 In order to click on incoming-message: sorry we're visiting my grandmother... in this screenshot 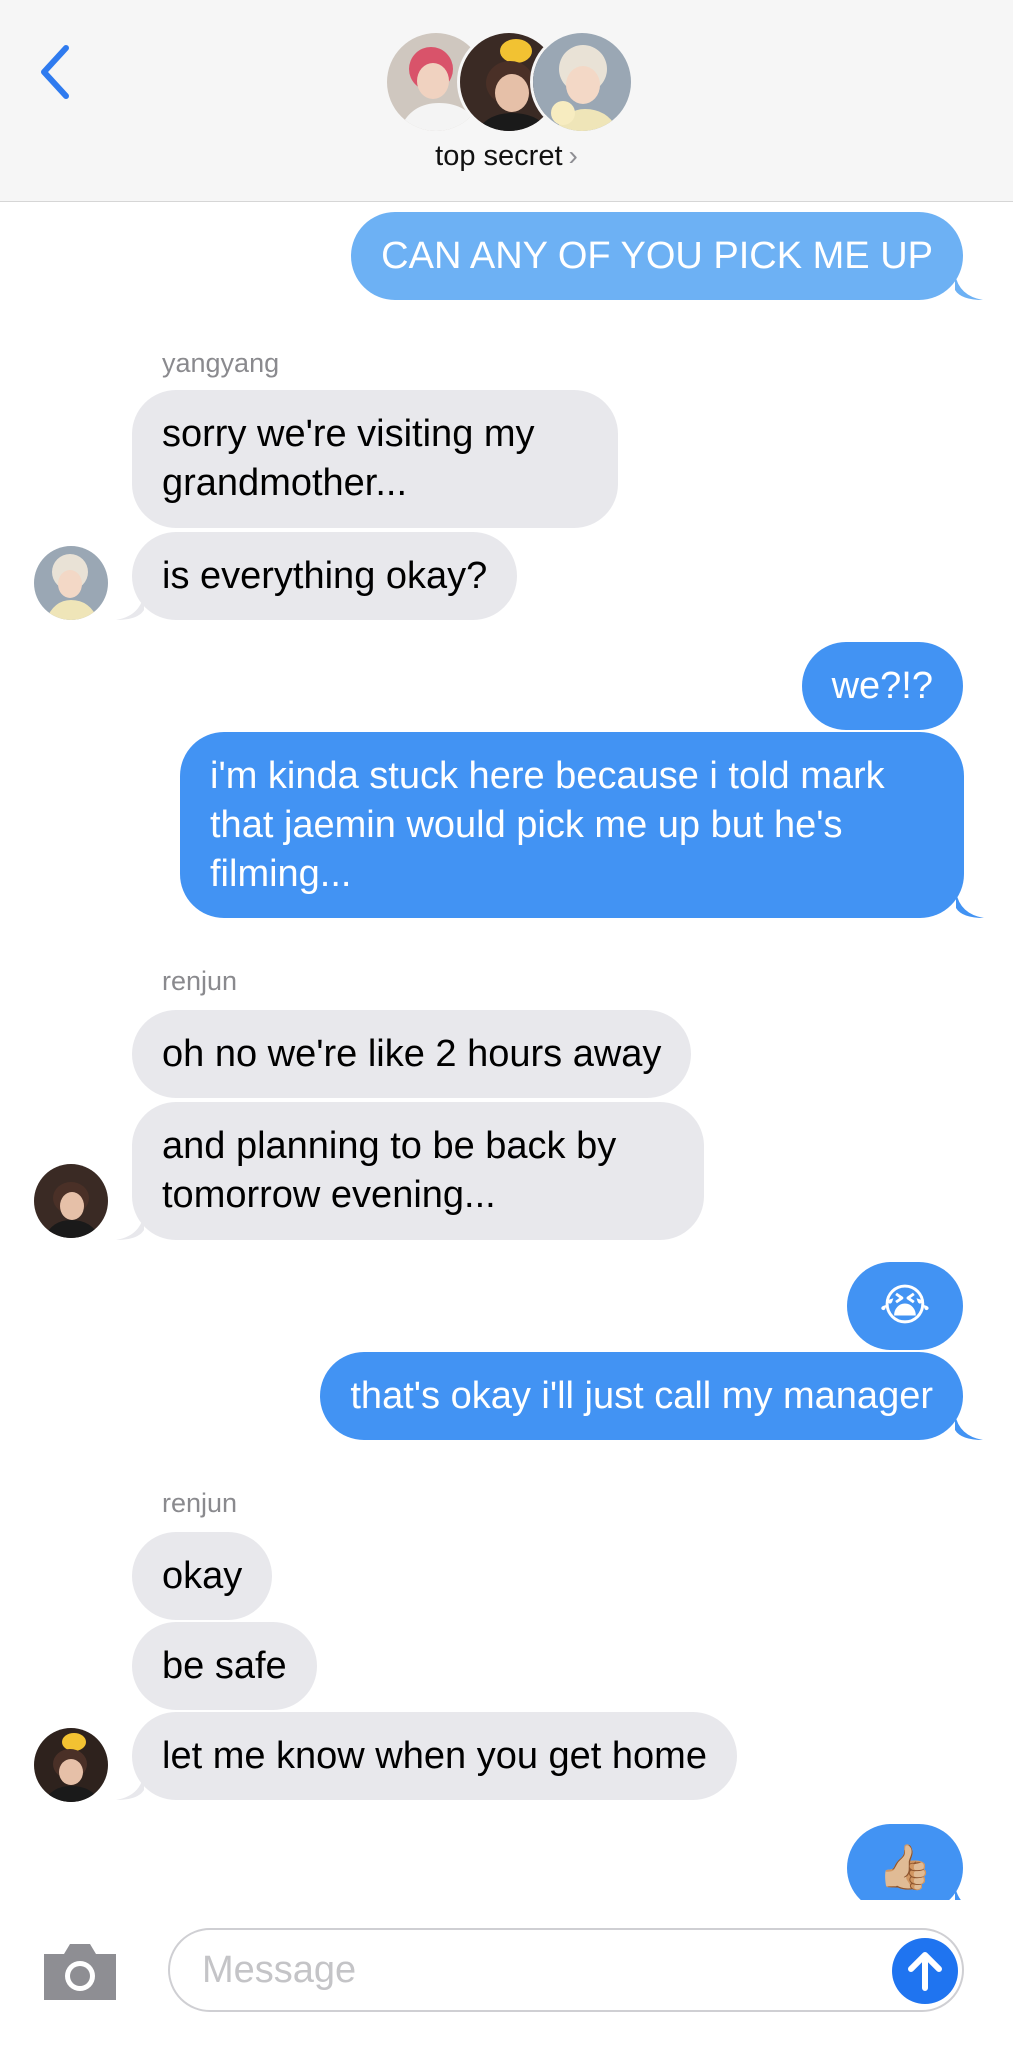, I will do `click(375, 459)`.